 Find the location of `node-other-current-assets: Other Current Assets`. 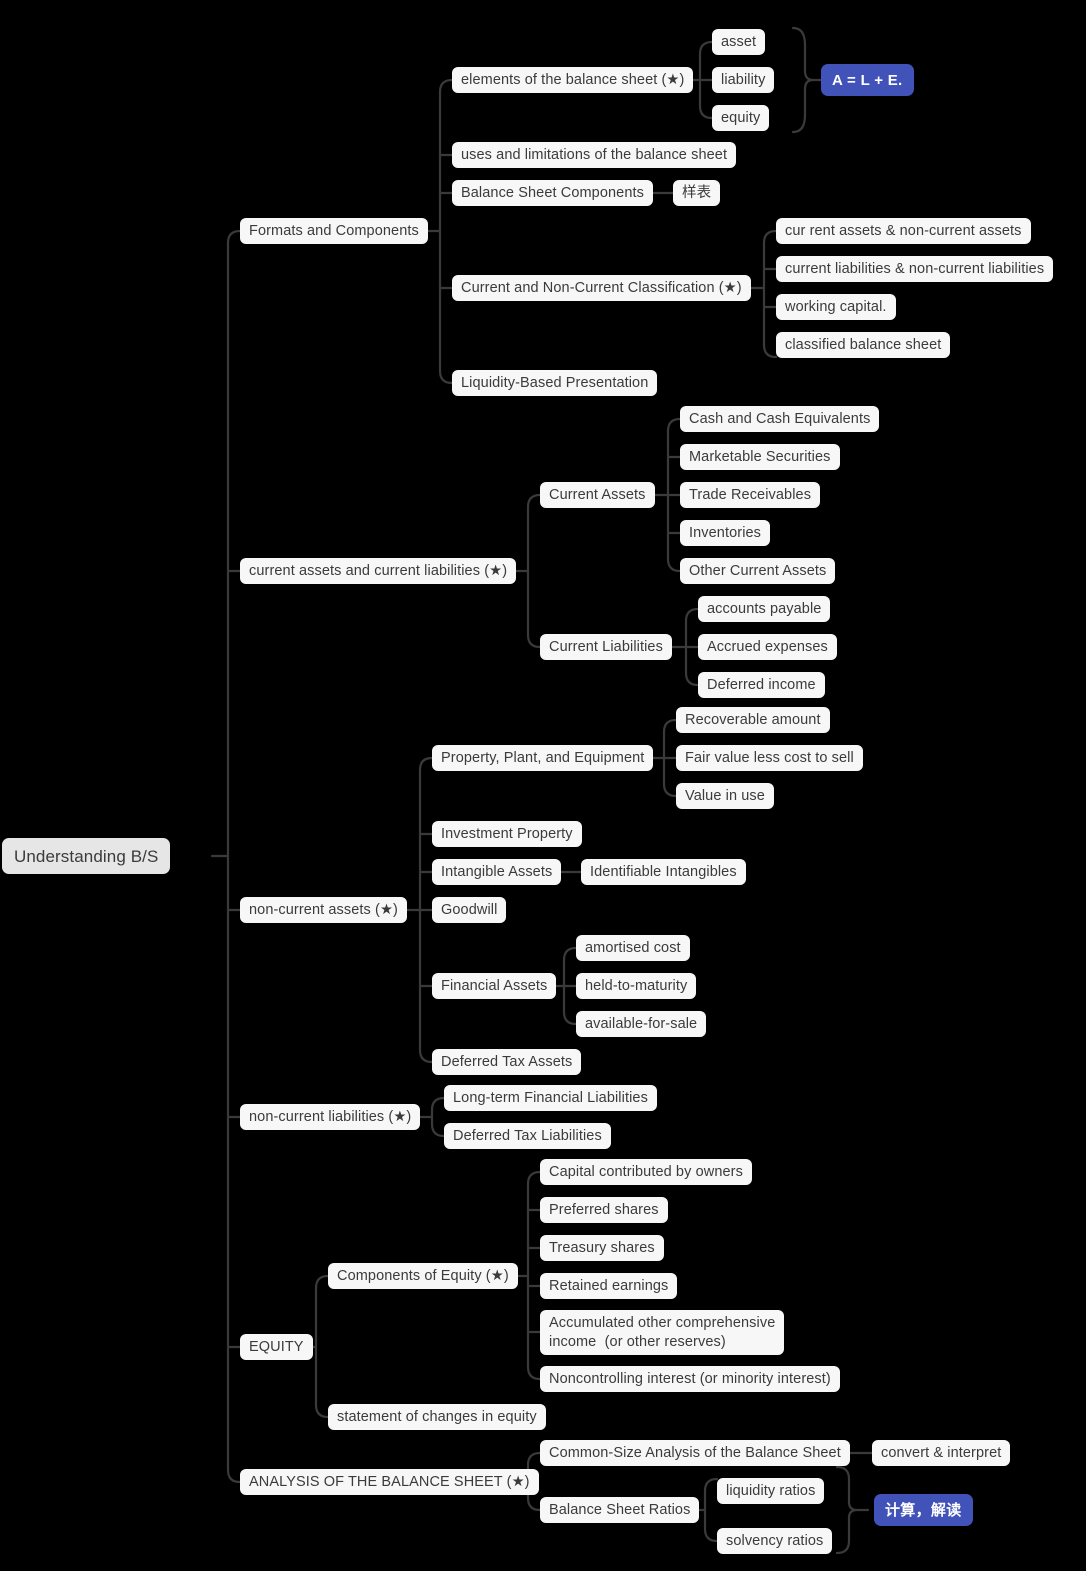

node-other-current-assets: Other Current Assets is located at coordinates (758, 571).